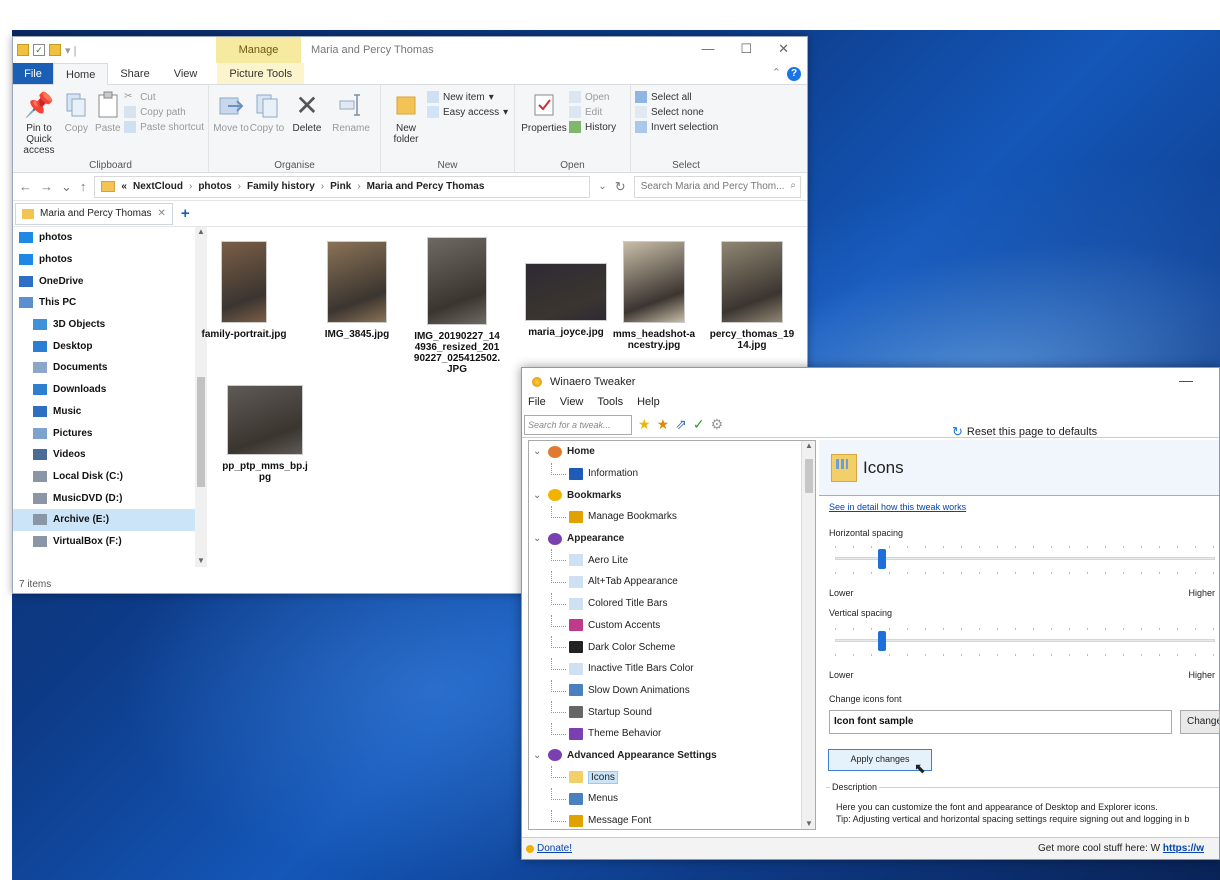  What do you see at coordinates (107, 542) in the screenshot?
I see `nav-item: VirtualBox (F:)` at bounding box center [107, 542].